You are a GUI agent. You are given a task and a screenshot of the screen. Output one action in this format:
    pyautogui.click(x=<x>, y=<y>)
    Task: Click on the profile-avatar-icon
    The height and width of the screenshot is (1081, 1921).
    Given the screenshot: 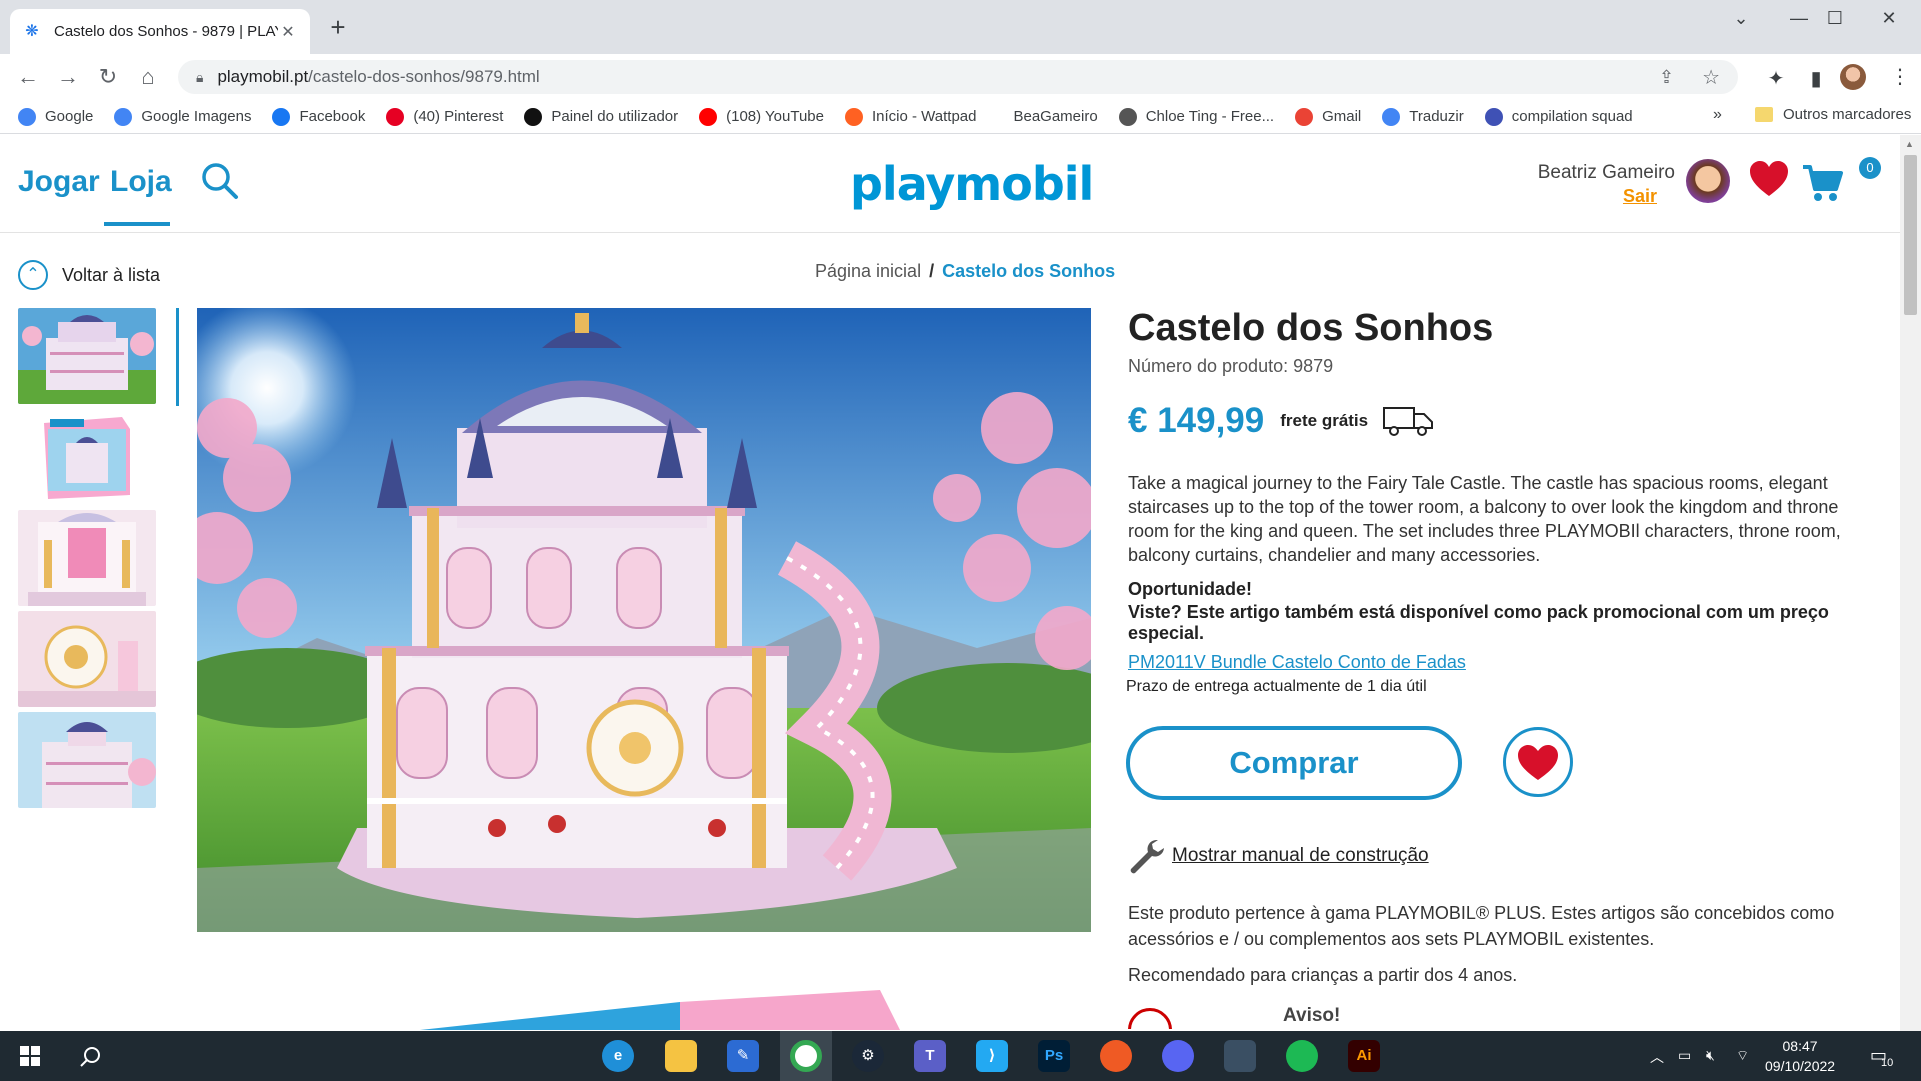 What is the action you would take?
    pyautogui.click(x=1853, y=77)
    